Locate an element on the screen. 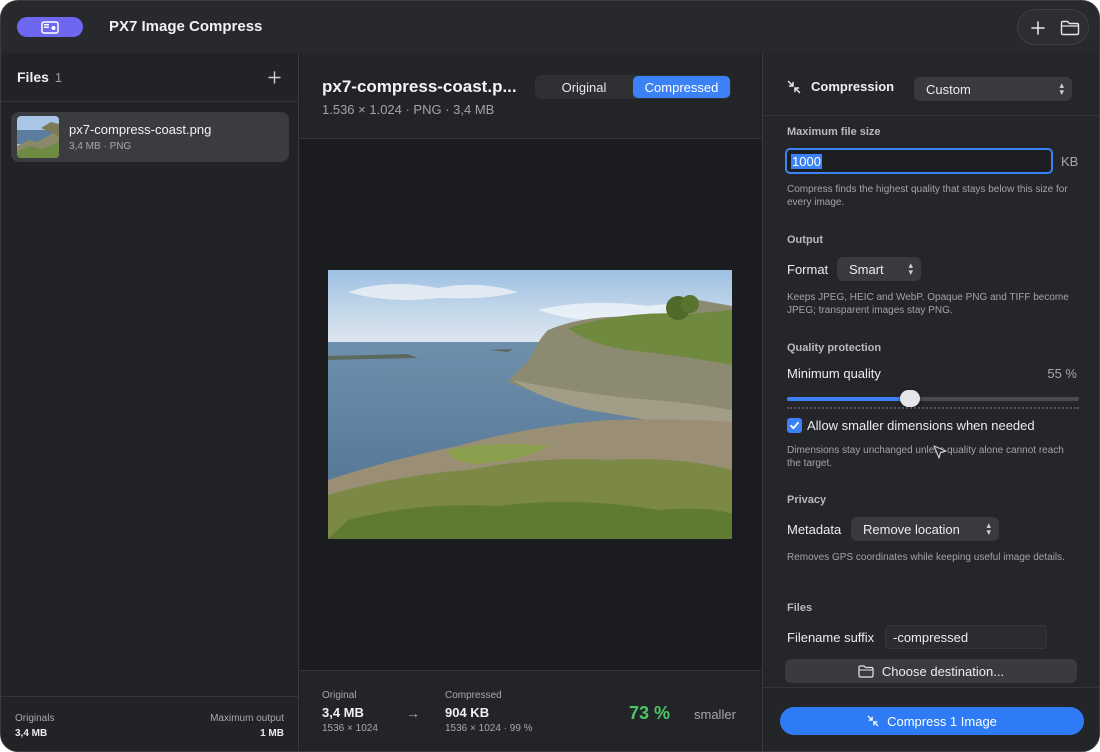 The width and height of the screenshot is (1100, 752). compressed-dimensions: 1536 × 1024 · 99 % is located at coordinates (489, 728).